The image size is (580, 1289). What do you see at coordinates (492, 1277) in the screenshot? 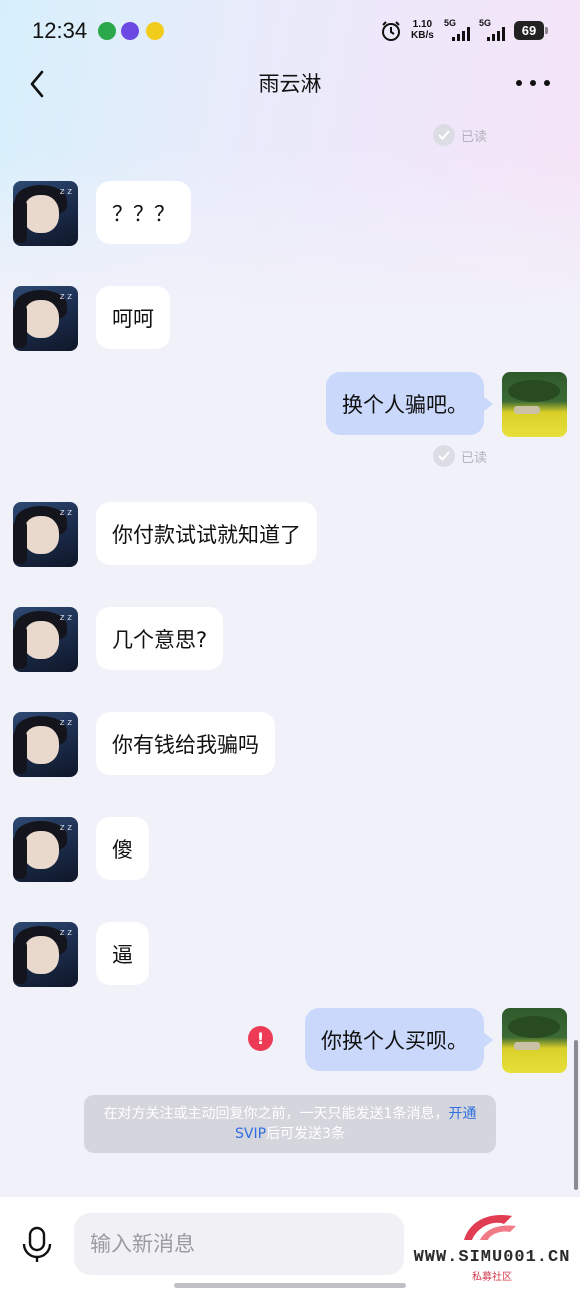
I see `watermark-subtitle: 私募社区` at bounding box center [492, 1277].